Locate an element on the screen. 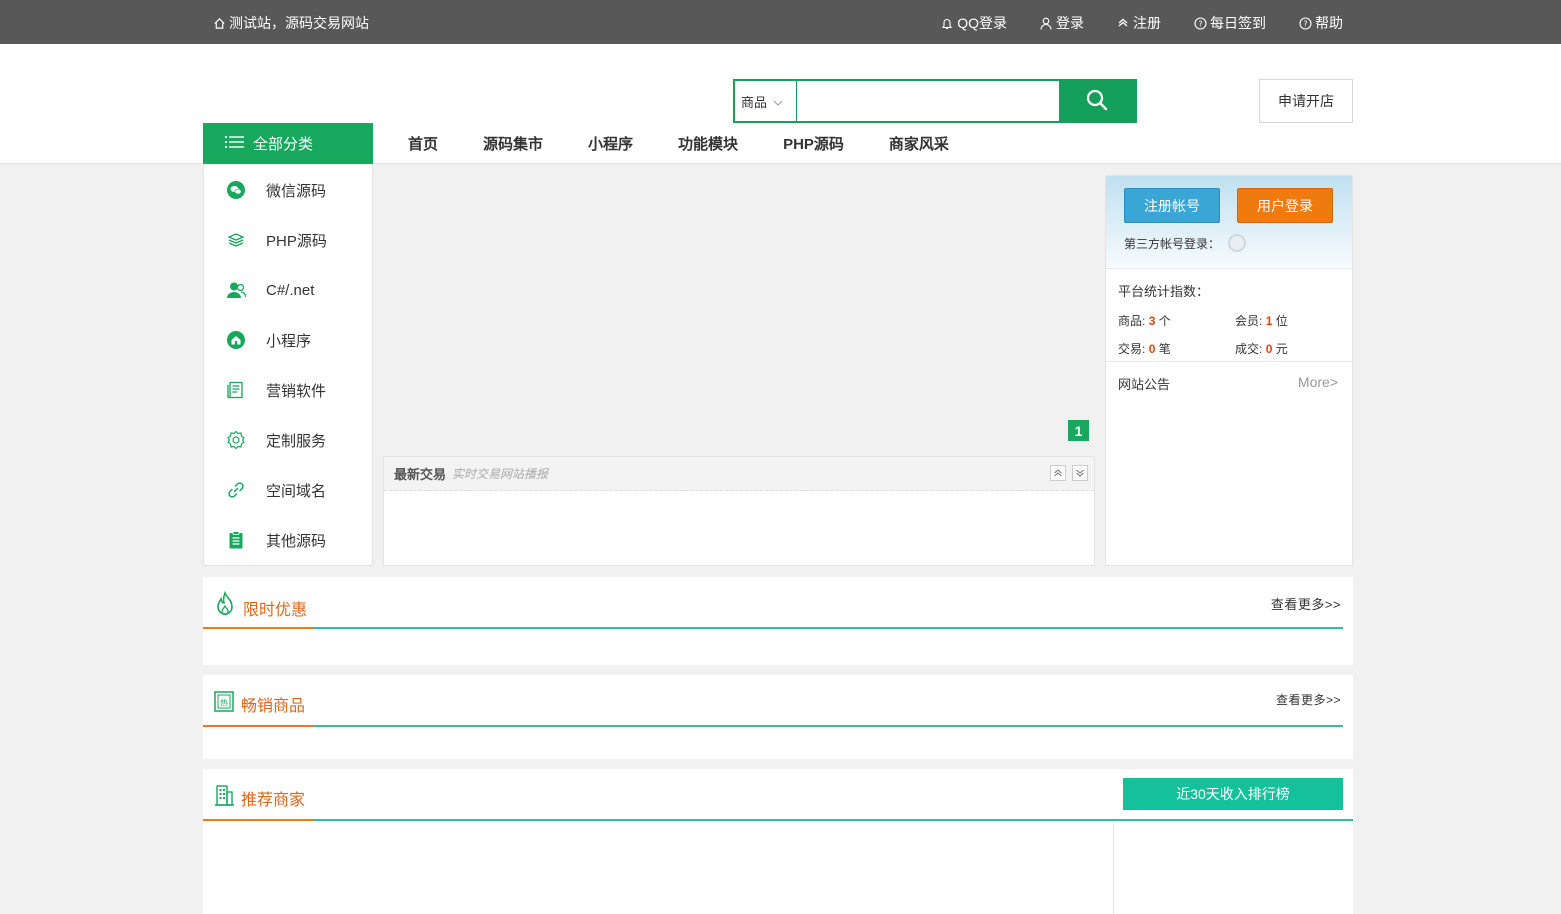 The image size is (1561, 914). hot-products-title: 畅销商品 is located at coordinates (273, 706).